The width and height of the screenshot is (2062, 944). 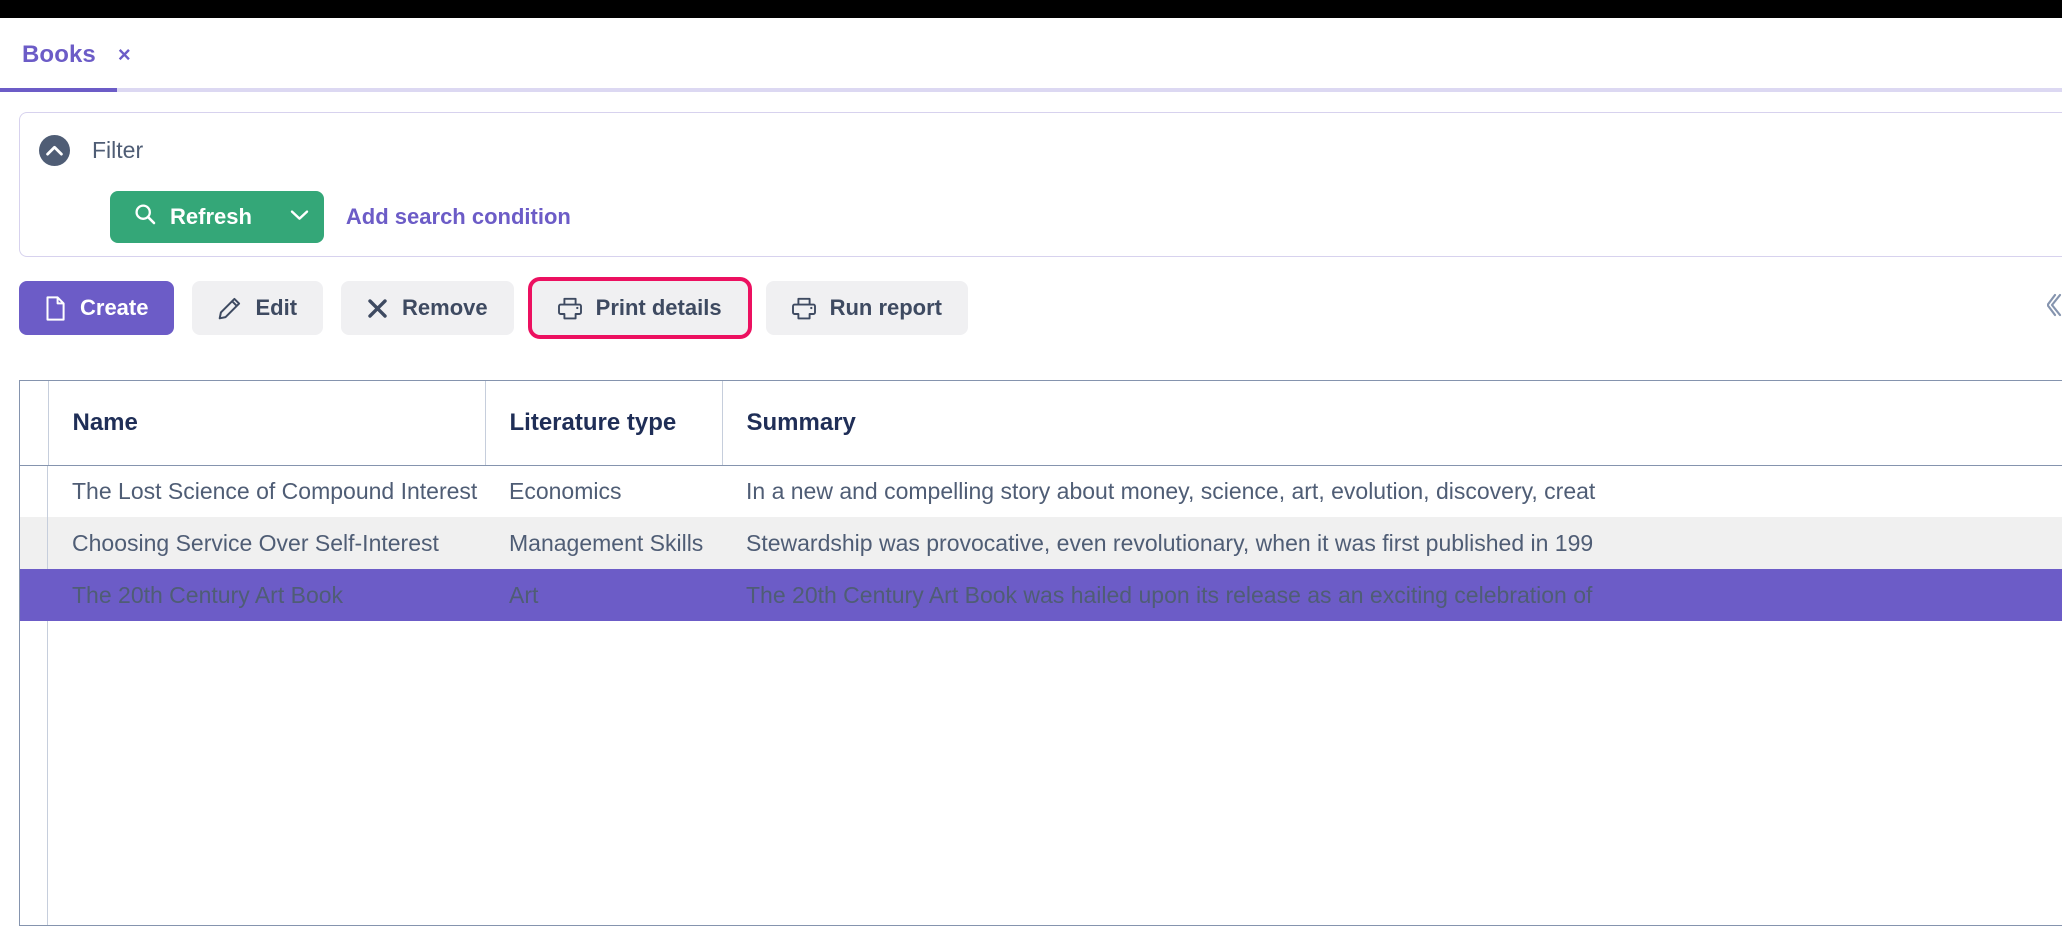 I want to click on filter-title: Filter, so click(x=118, y=150).